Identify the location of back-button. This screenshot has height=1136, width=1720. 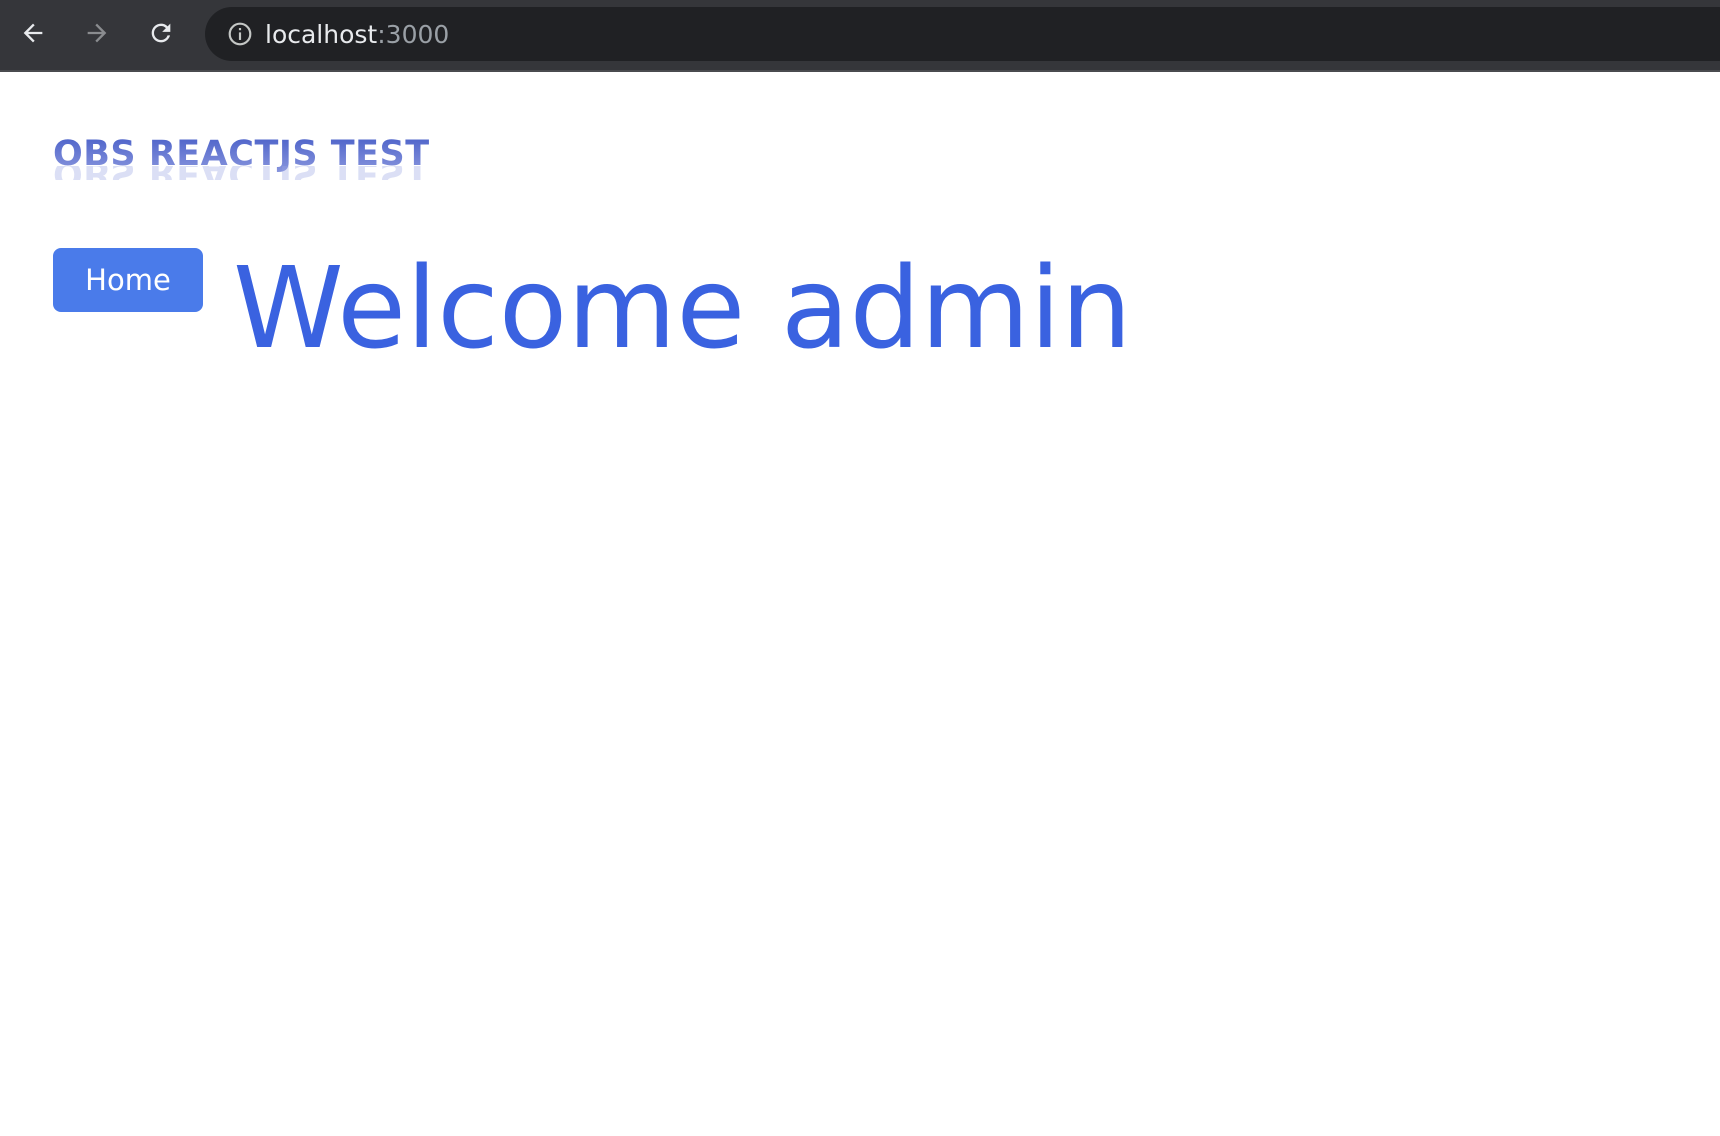
(33, 33).